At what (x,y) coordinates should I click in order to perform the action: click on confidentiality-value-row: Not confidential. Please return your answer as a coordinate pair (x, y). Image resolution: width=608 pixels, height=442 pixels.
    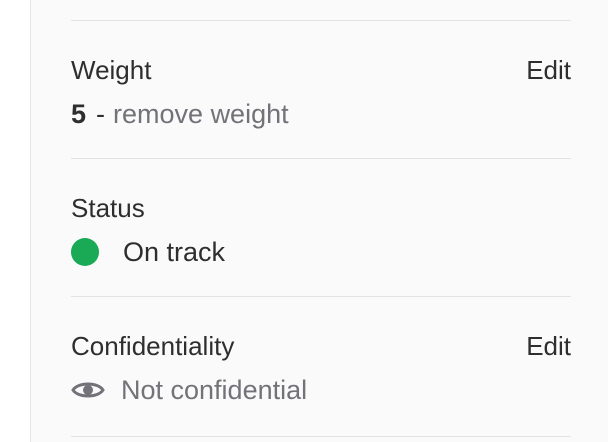
    Looking at the image, I should click on (189, 390).